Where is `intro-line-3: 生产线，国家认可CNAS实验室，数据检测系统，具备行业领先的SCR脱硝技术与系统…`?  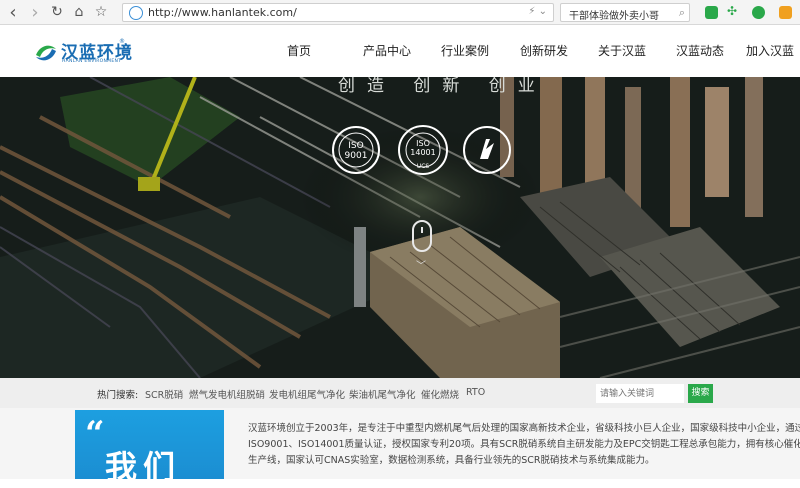 intro-line-3: 生产线，国家认可CNAS实验室，数据检测系统，具备行业领先的SCR脱硝技术与系统… is located at coordinates (451, 460).